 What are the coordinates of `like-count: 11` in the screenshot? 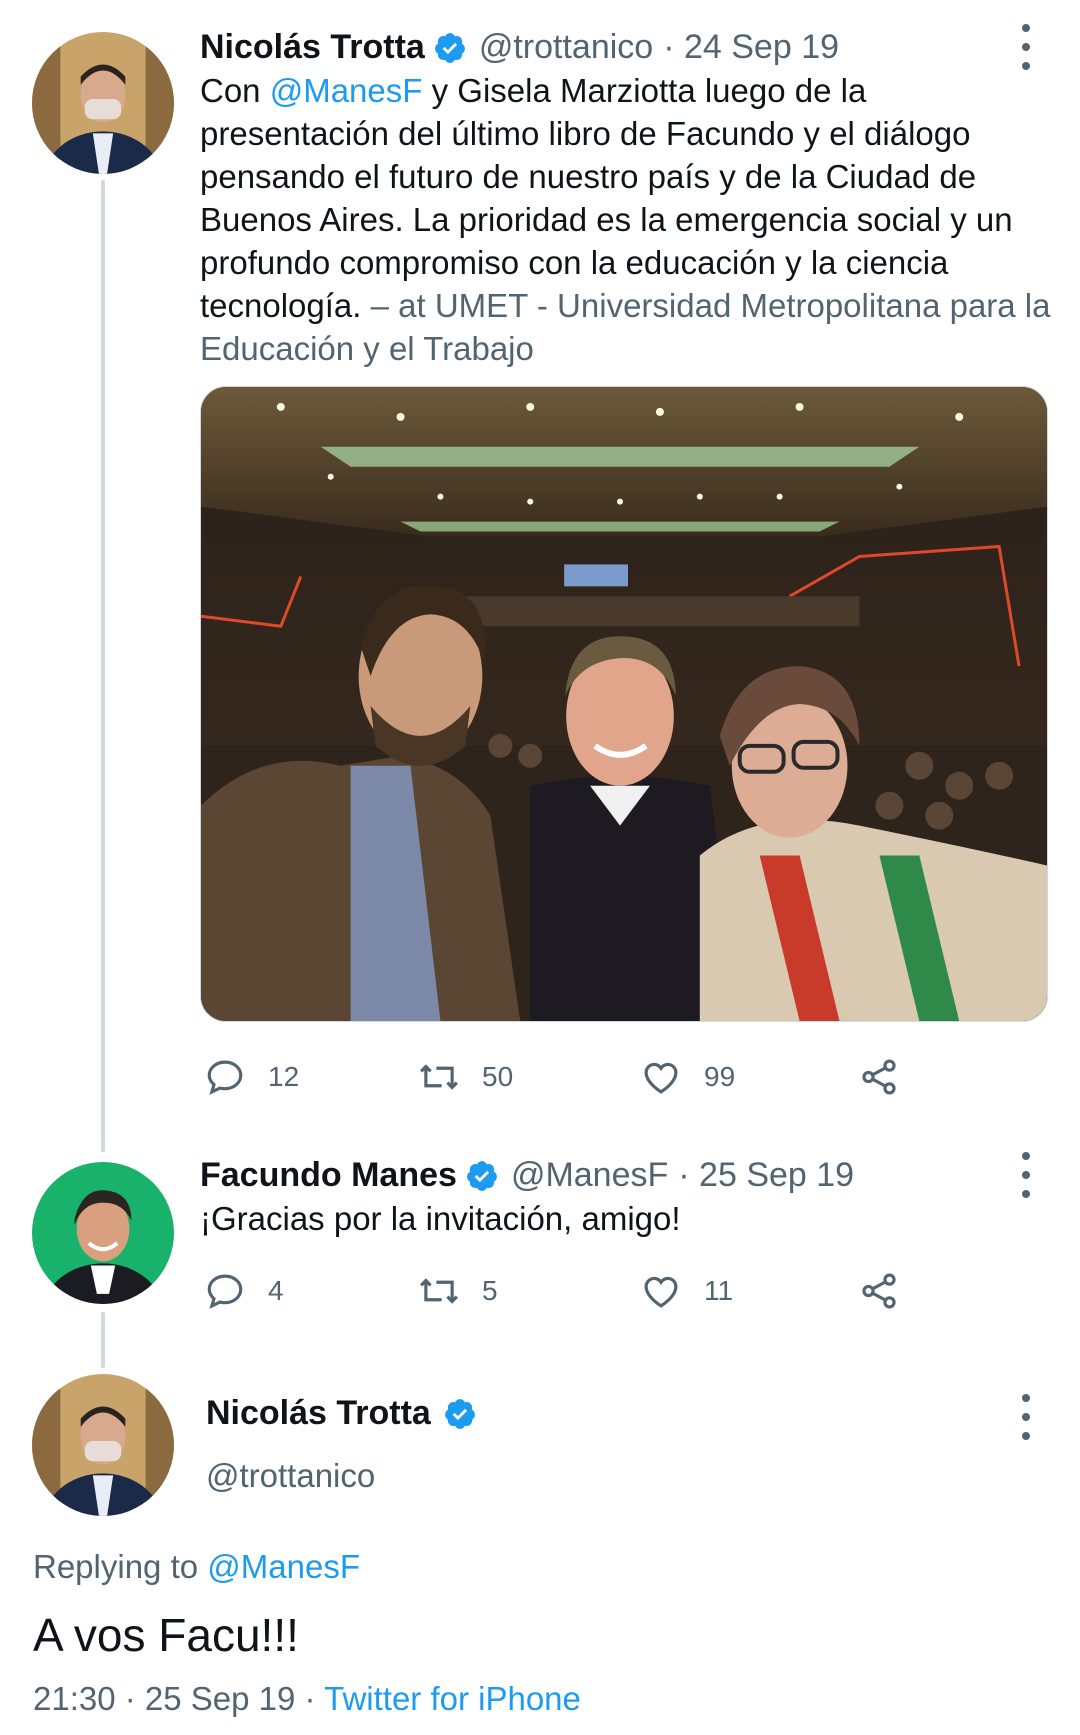 It's located at (719, 1290).